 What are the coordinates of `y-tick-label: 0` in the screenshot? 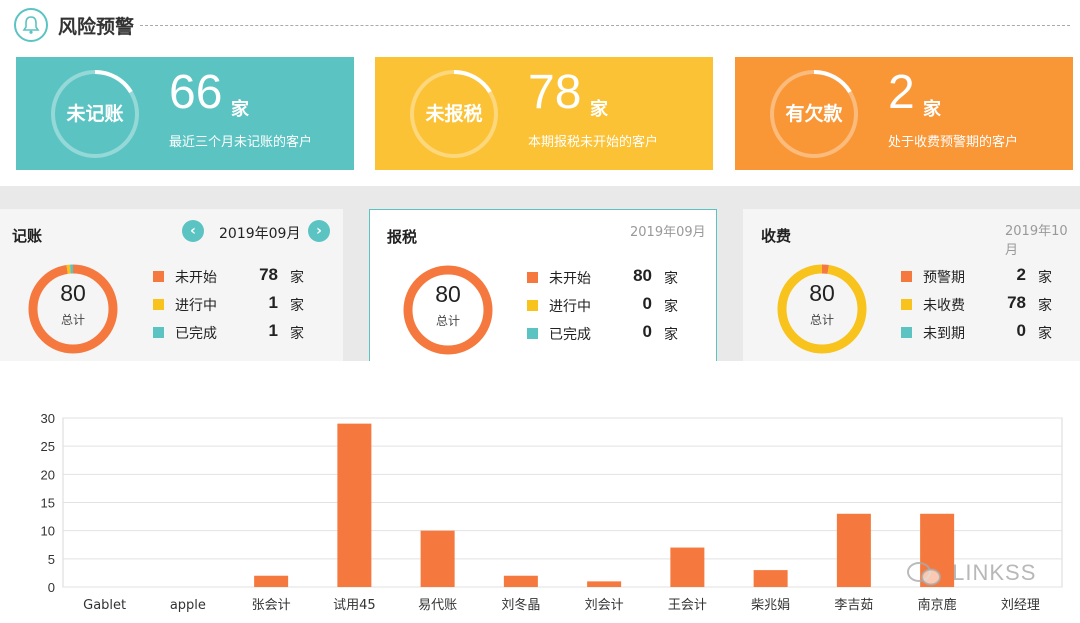 It's located at (51, 587).